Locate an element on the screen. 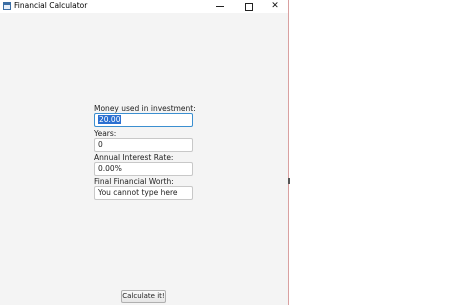 This screenshot has height=305, width=474. investment-value: 20.00 is located at coordinates (110, 119).